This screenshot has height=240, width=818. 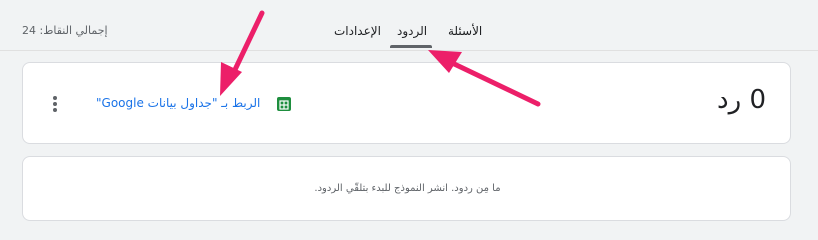 What do you see at coordinates (412, 31) in the screenshot?
I see `tab-responses: الردود` at bounding box center [412, 31].